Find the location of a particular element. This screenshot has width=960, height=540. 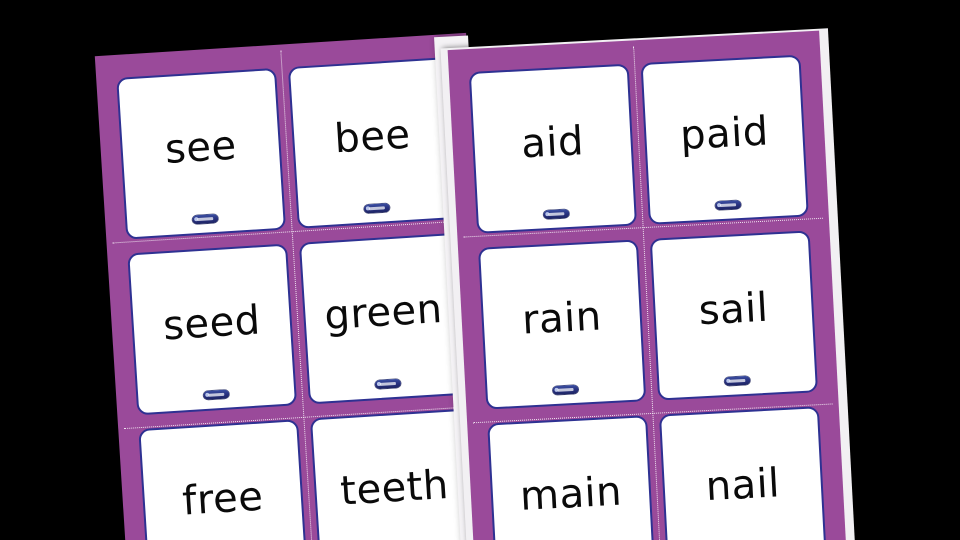

flashcard-word: free is located at coordinates (223, 499).